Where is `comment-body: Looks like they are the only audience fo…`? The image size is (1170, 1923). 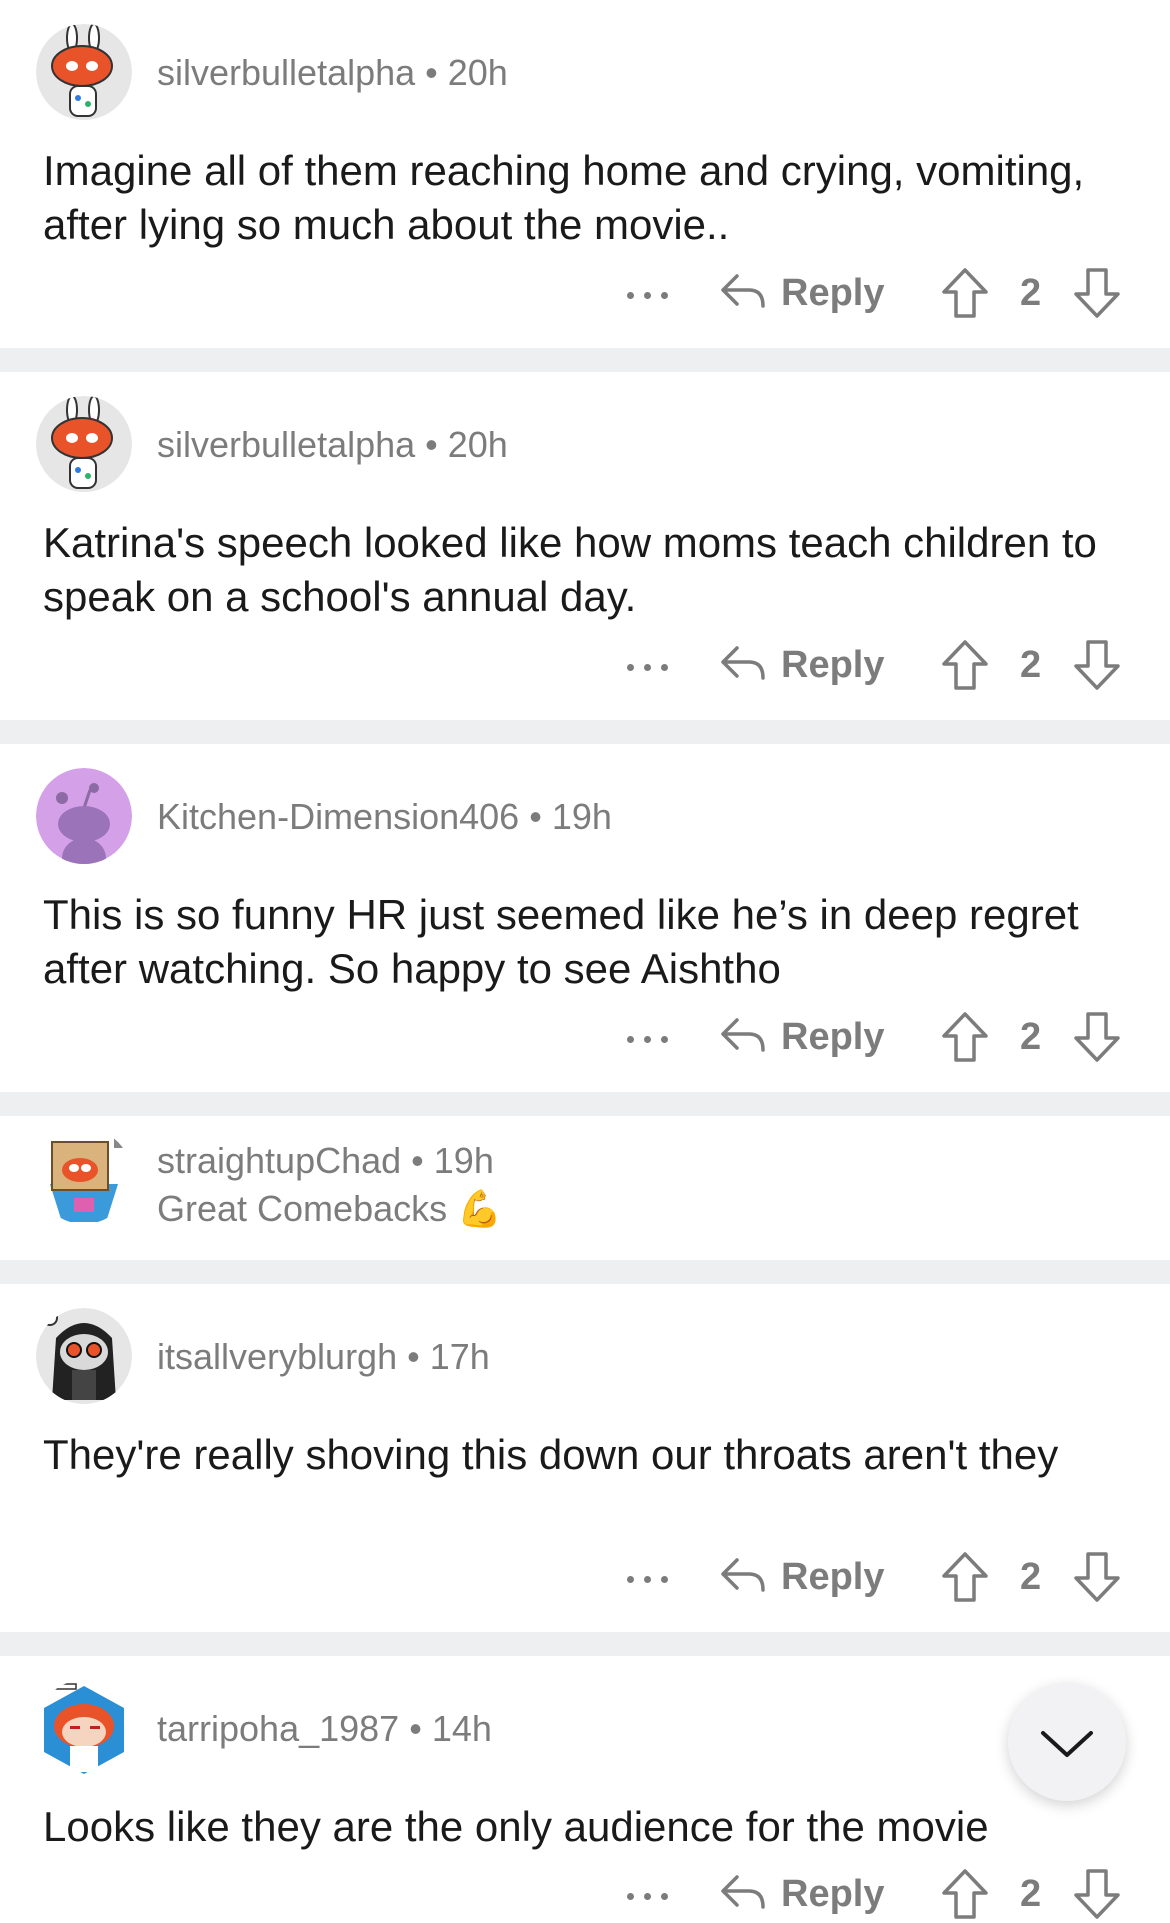 comment-body: Looks like they are the only audience fo… is located at coordinates (516, 1826).